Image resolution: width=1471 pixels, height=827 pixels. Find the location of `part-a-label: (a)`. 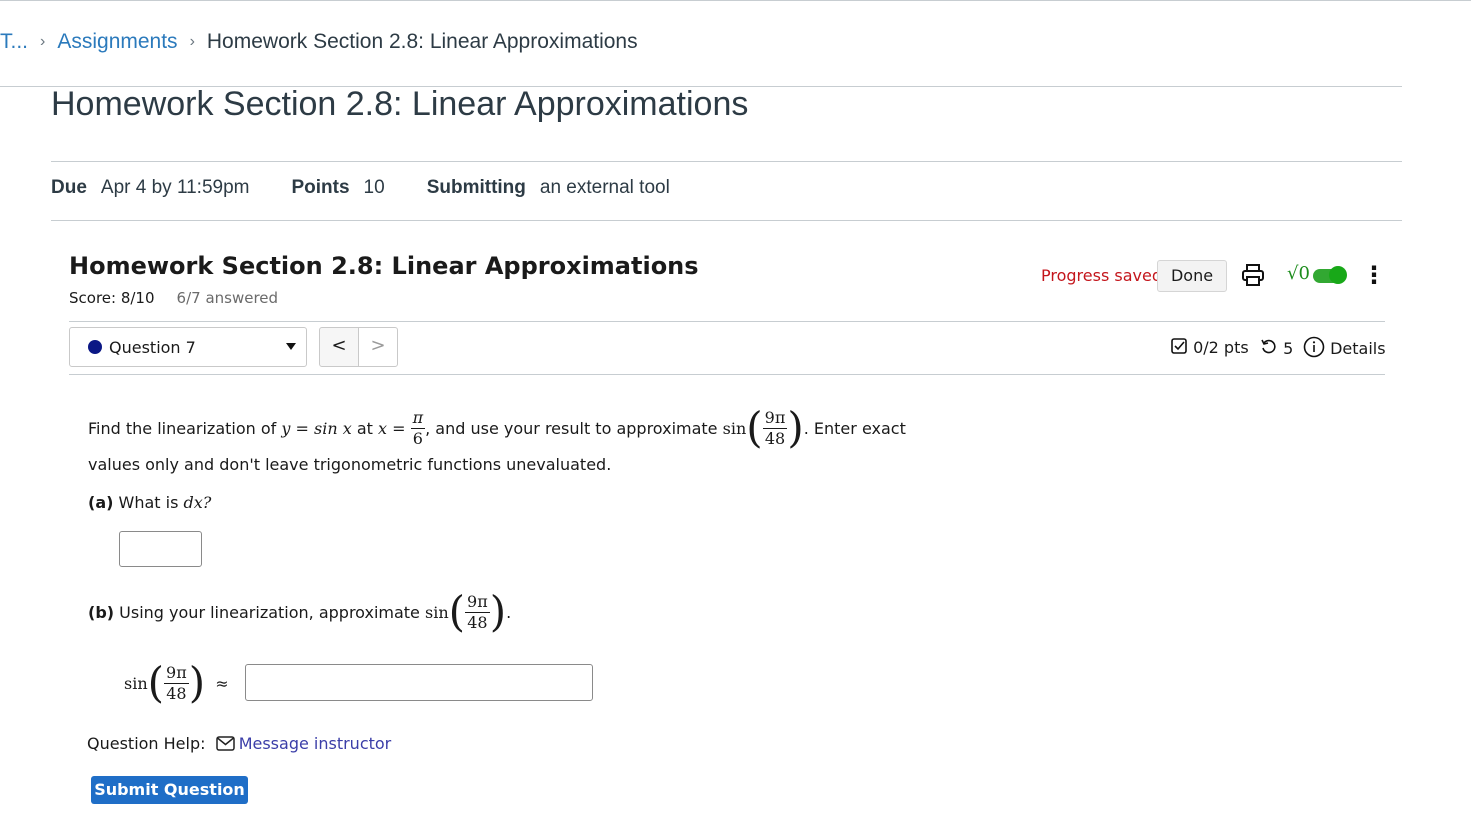

part-a-label: (a) is located at coordinates (101, 502).